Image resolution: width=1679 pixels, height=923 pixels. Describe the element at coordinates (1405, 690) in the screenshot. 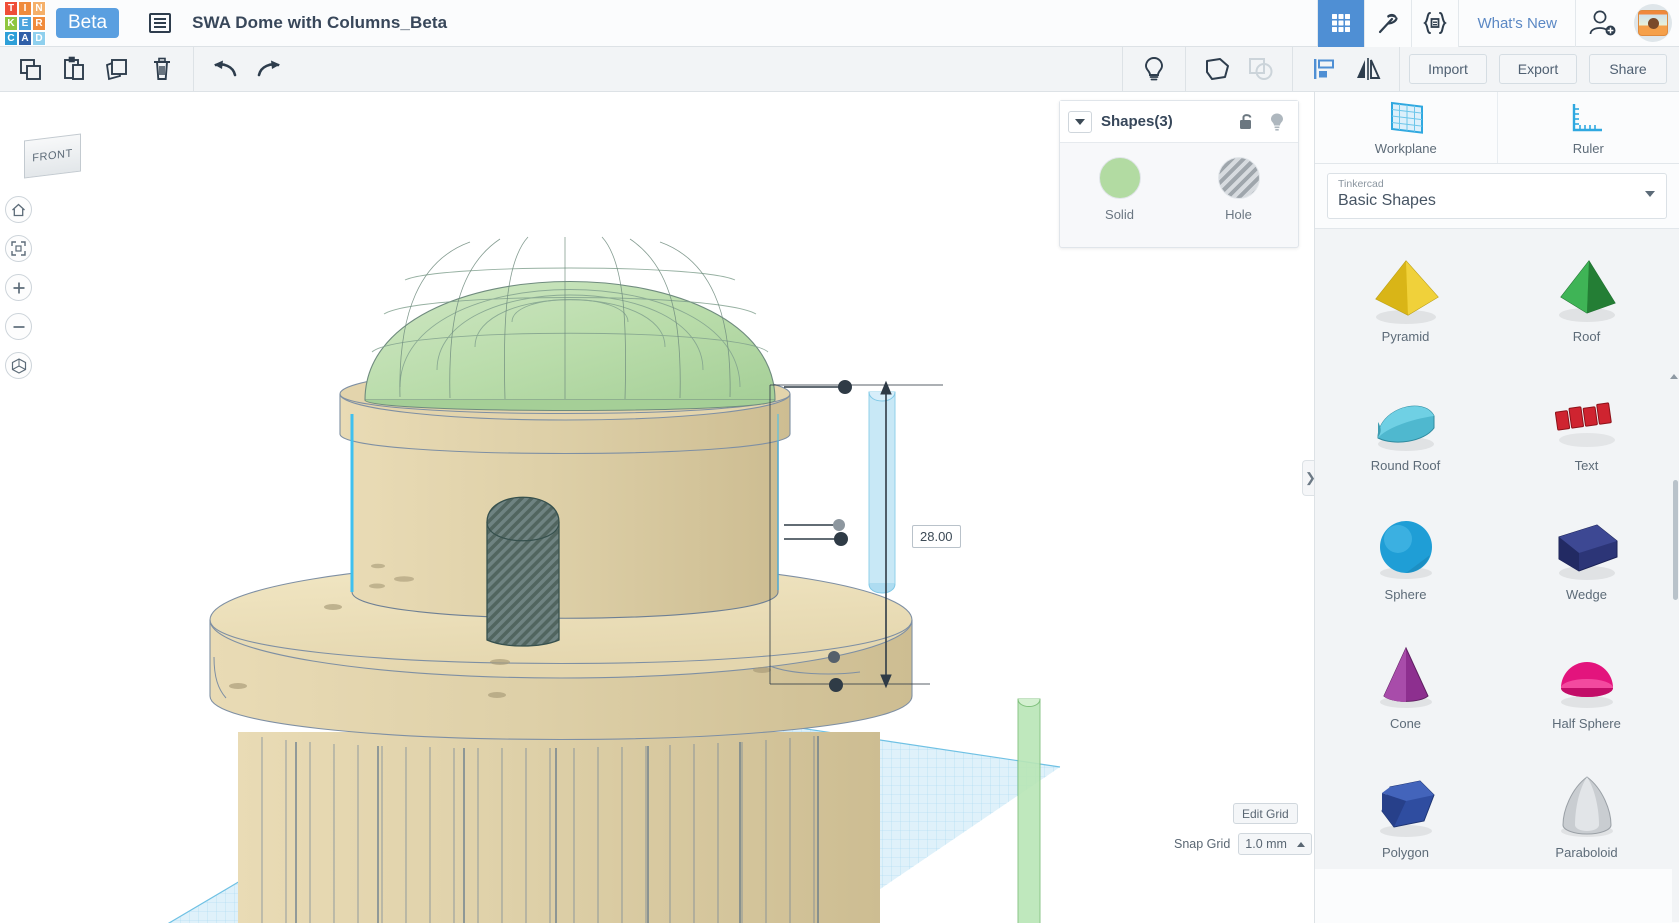

I see `shape-item-cone: Cone` at that location.